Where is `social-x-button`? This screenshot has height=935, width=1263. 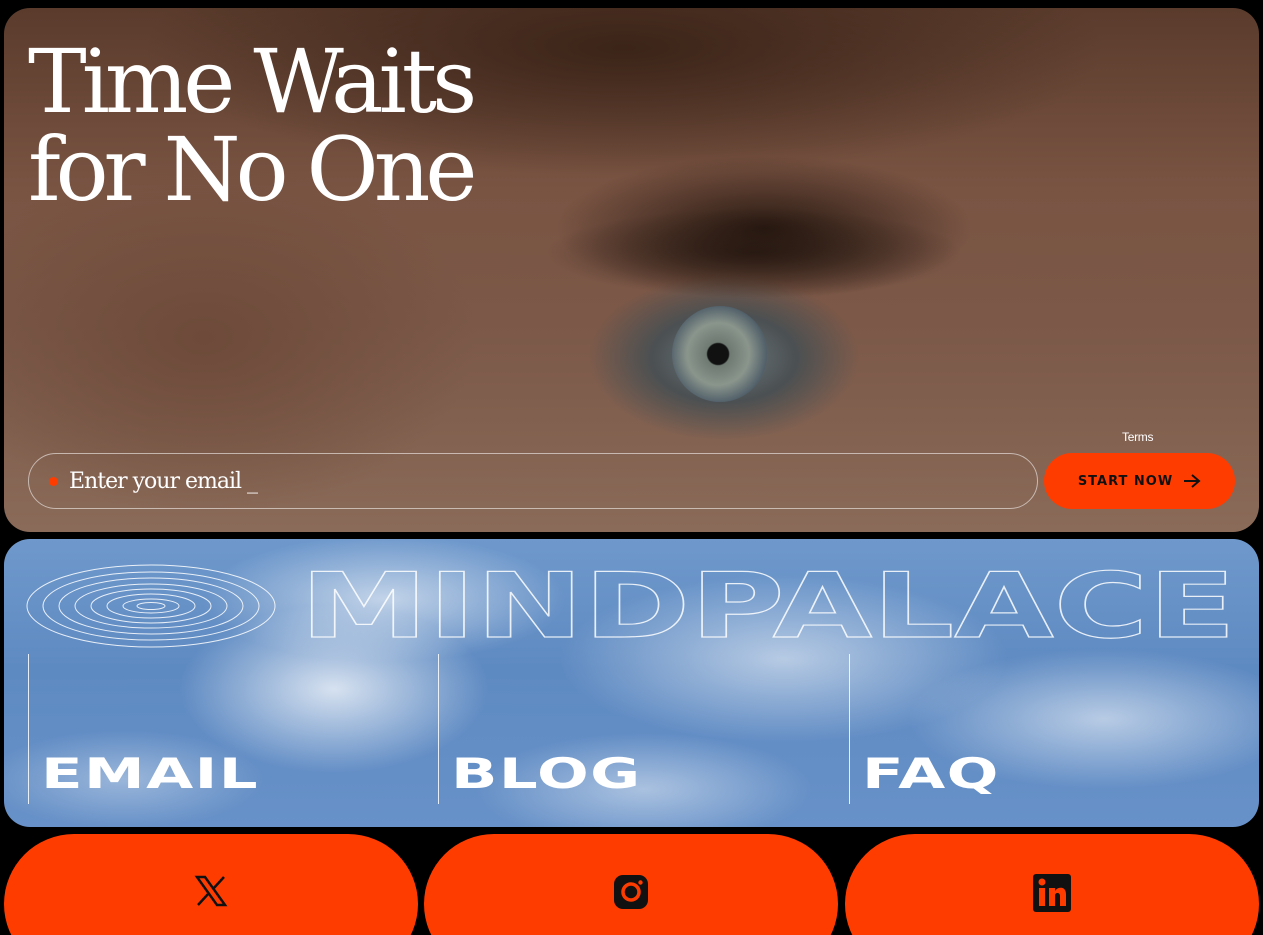 social-x-button is located at coordinates (211, 884).